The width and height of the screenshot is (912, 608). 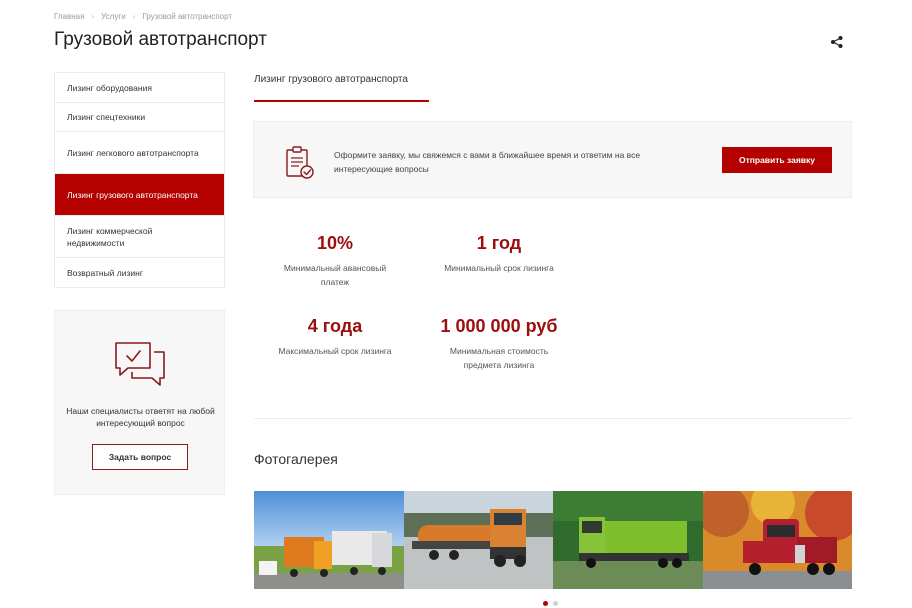 What do you see at coordinates (335, 243) in the screenshot?
I see `stat-value: 10%` at bounding box center [335, 243].